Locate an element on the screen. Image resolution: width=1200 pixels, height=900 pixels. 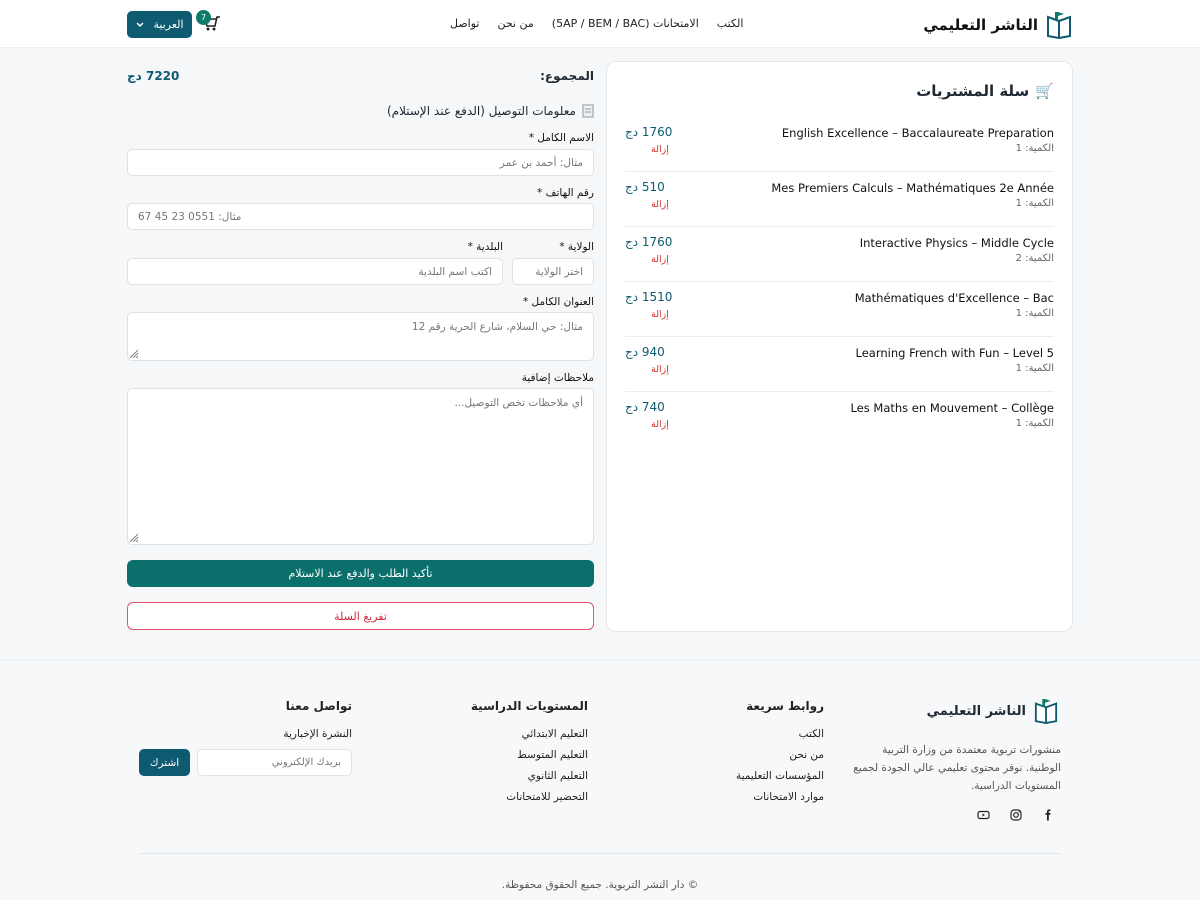
delivery-section-title: معلومات التوصيل (الدفع عند الإستلام) is located at coordinates (490, 111).